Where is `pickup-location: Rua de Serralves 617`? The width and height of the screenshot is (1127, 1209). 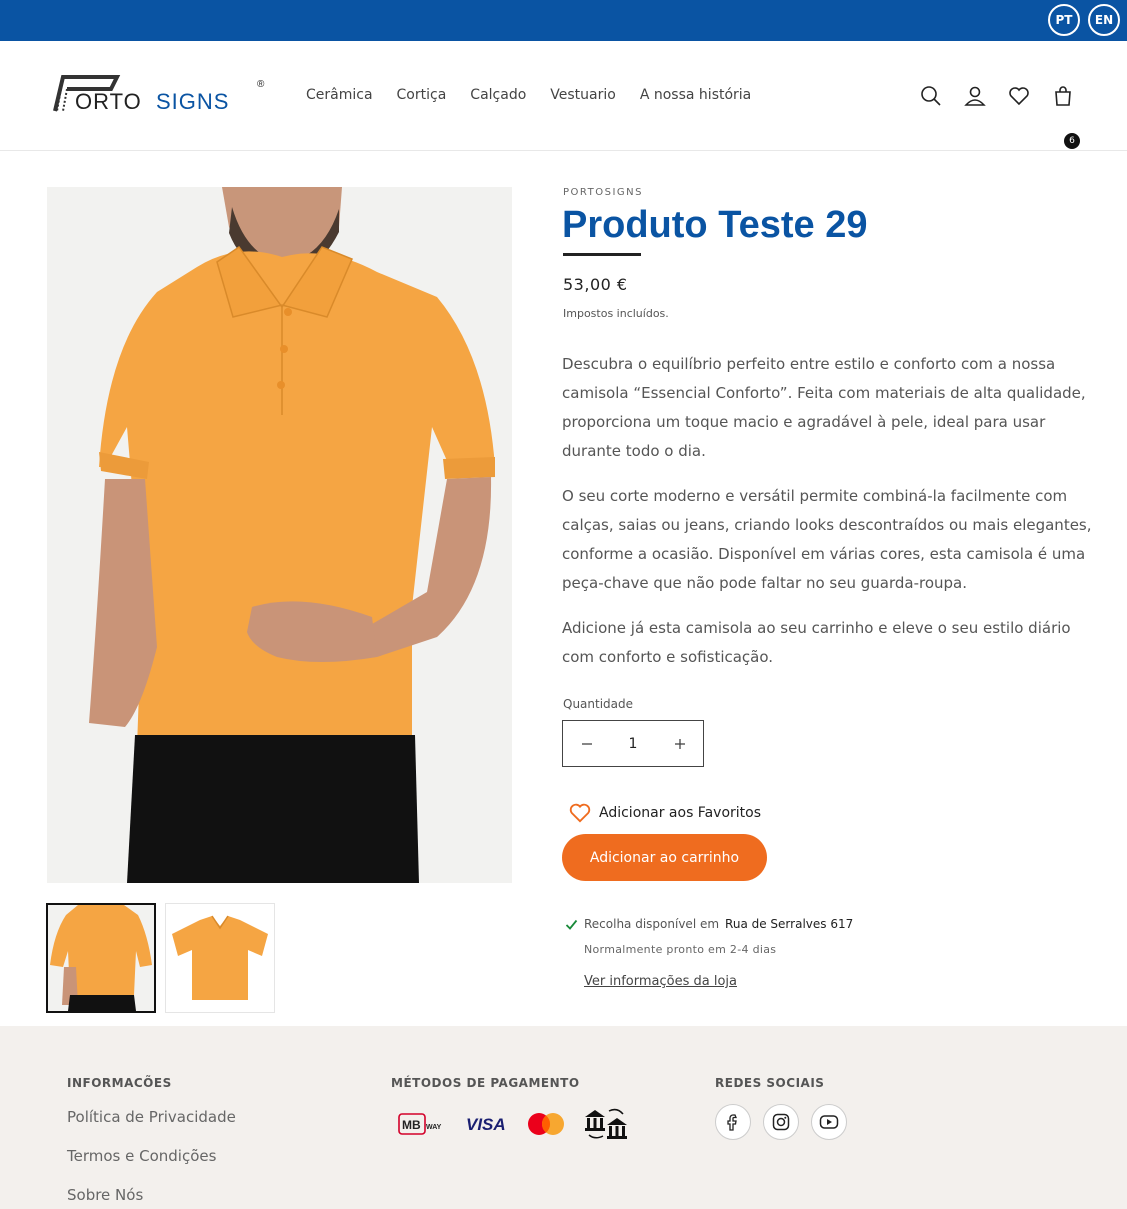 pickup-location: Rua de Serralves 617 is located at coordinates (789, 924).